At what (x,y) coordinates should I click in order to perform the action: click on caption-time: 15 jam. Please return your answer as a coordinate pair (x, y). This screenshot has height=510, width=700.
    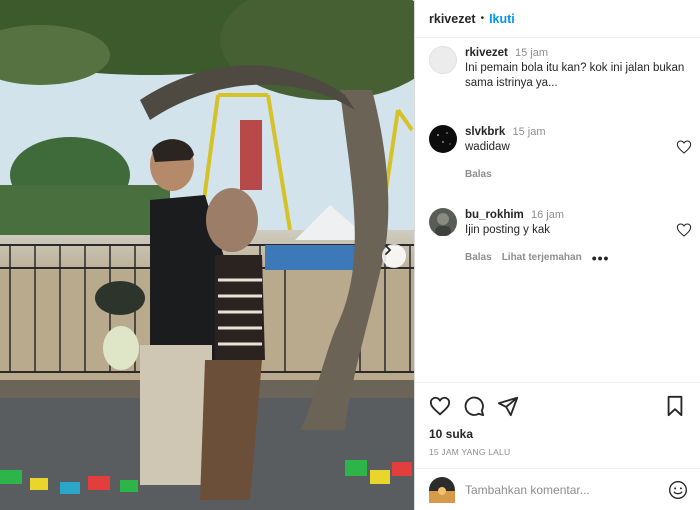
    Looking at the image, I should click on (532, 53).